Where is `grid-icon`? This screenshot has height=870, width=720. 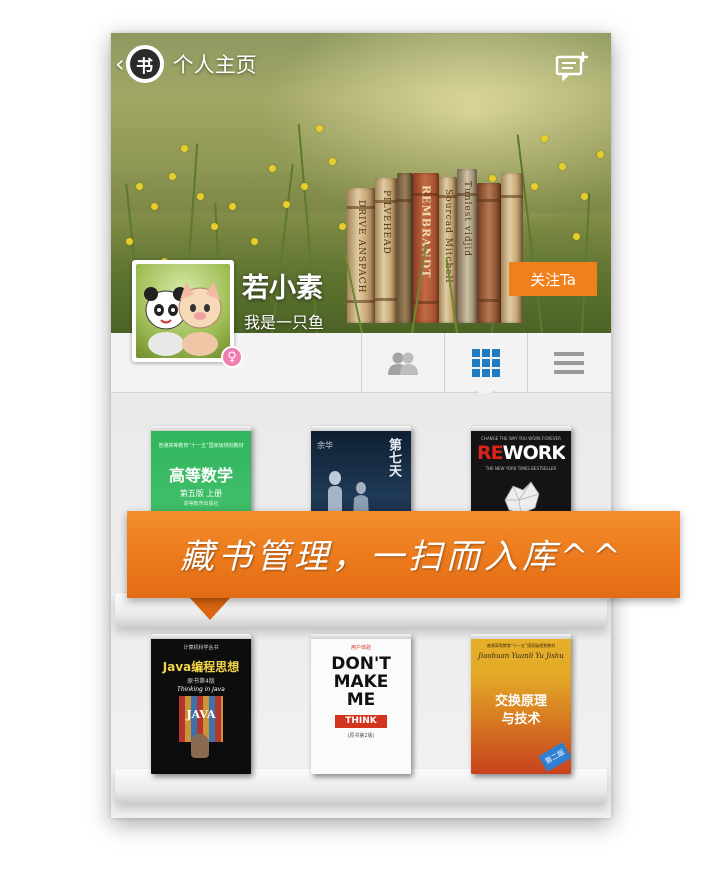
grid-icon is located at coordinates (486, 362).